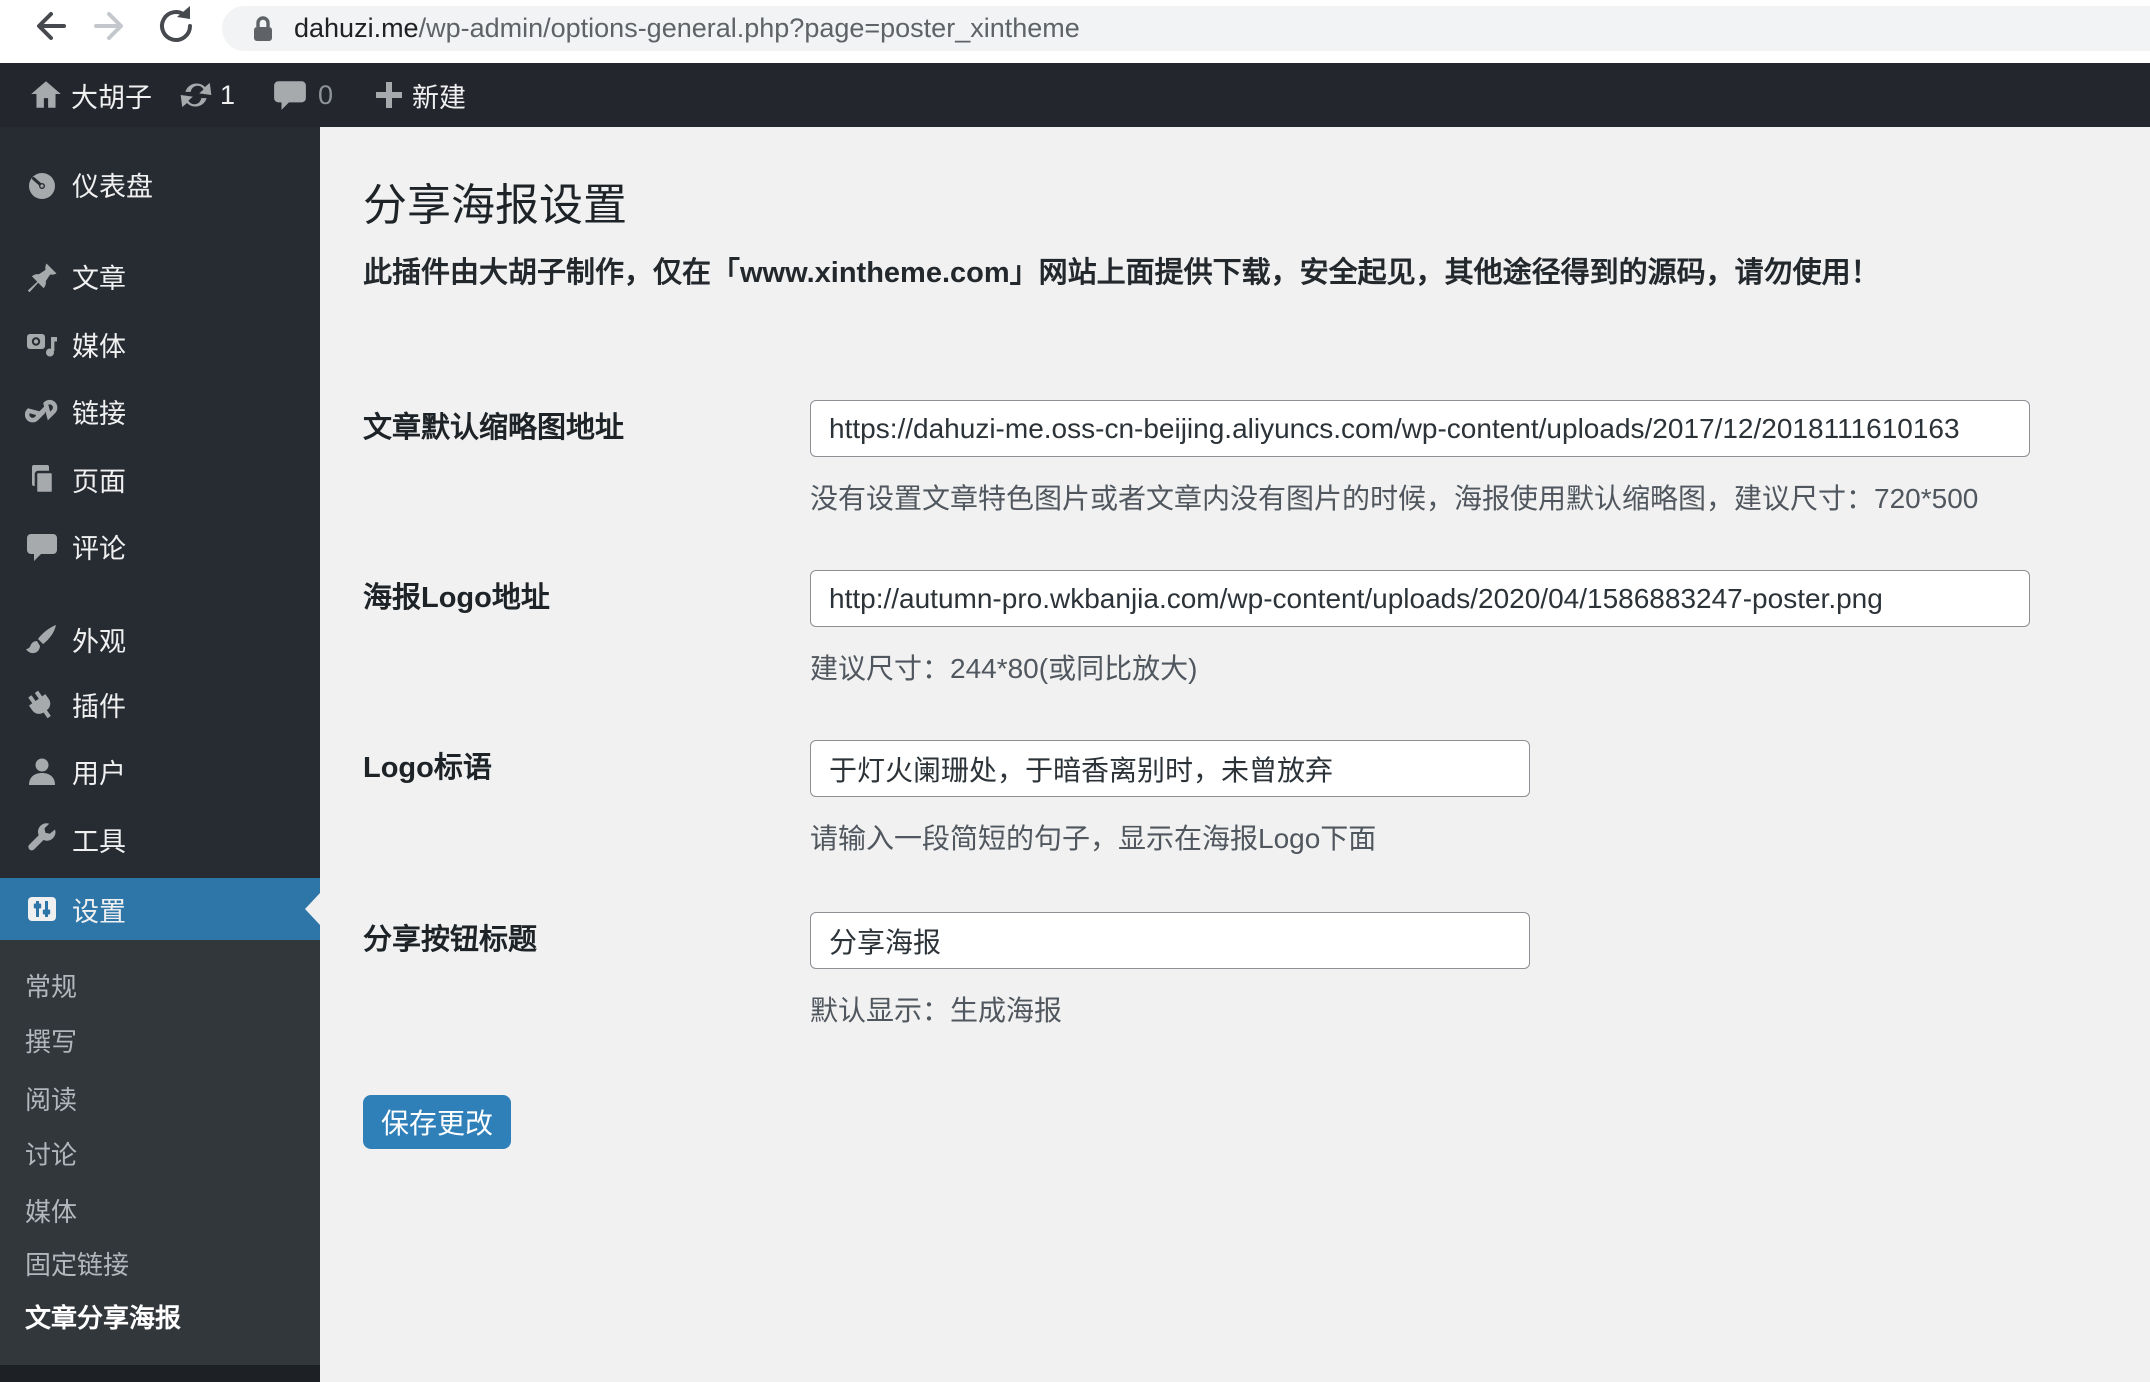  What do you see at coordinates (99, 774) in the screenshot?
I see `sidebar-item-label: 用户` at bounding box center [99, 774].